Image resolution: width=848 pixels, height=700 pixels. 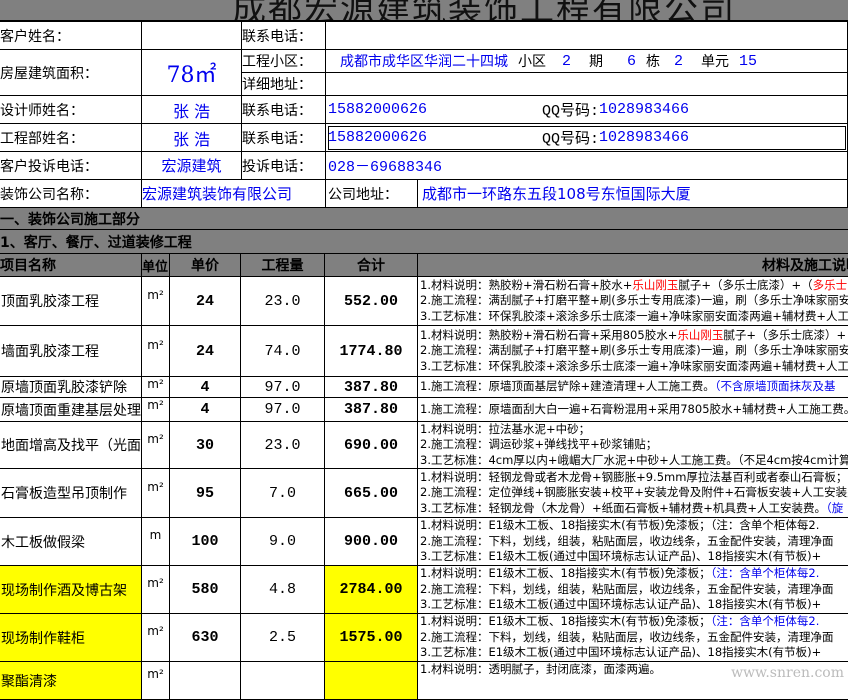 What do you see at coordinates (71, 410) in the screenshot?
I see `row-name: 原墙顶面重建基层处理` at bounding box center [71, 410].